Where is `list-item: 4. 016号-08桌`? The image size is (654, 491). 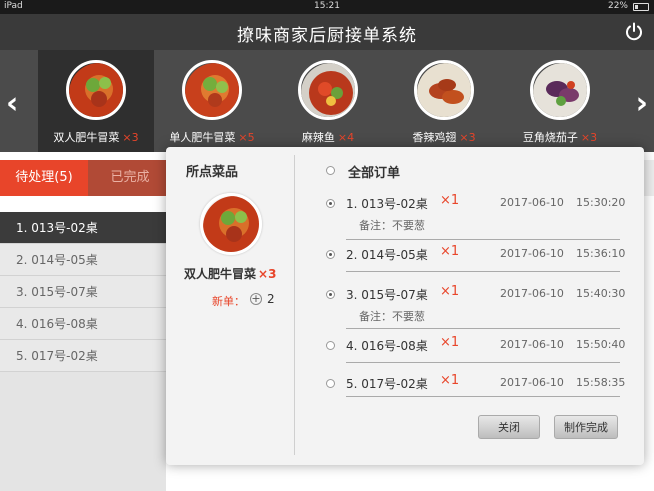
list-item: 4. 016号-08桌 is located at coordinates (83, 324).